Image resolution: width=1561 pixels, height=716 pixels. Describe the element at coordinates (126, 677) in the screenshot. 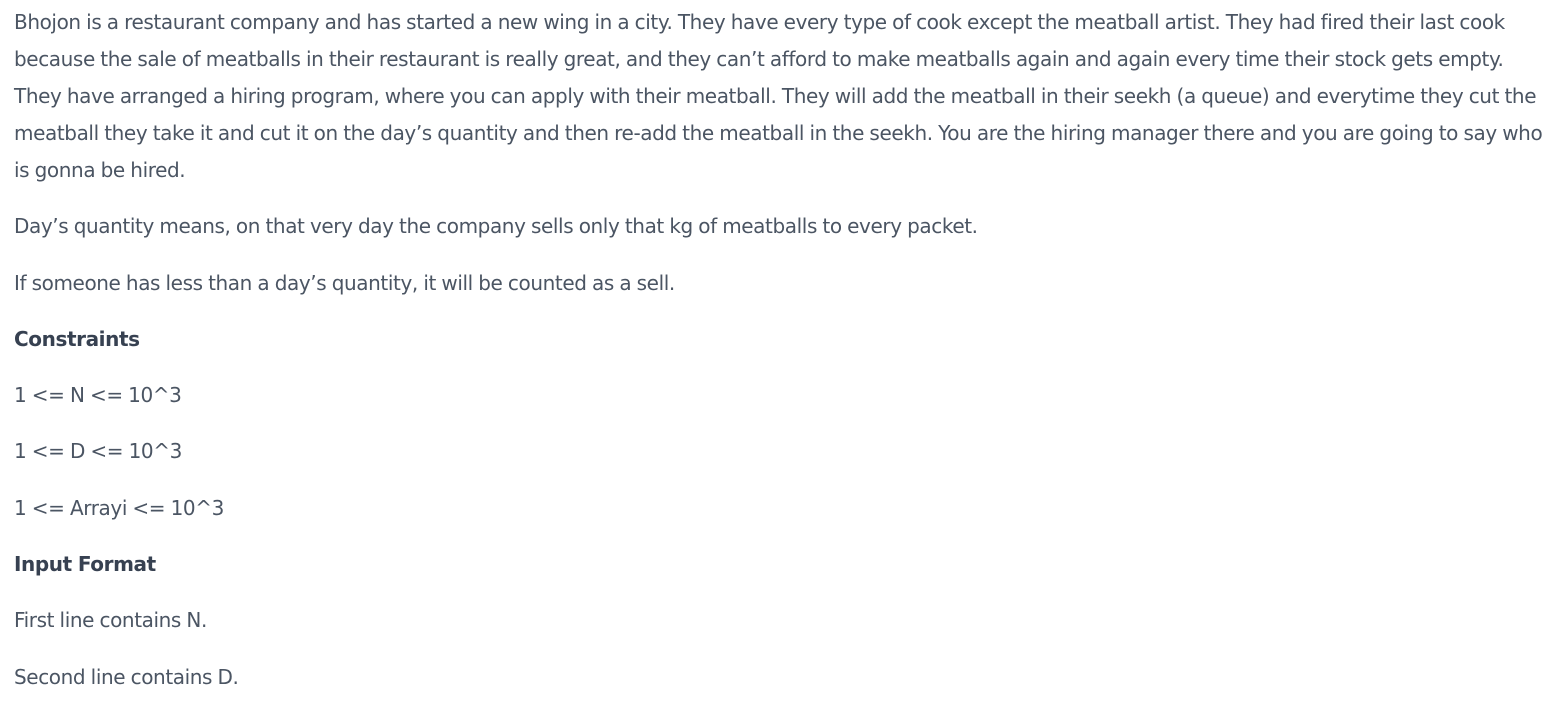

I see `input-format-line-2: Second line contains D.` at that location.